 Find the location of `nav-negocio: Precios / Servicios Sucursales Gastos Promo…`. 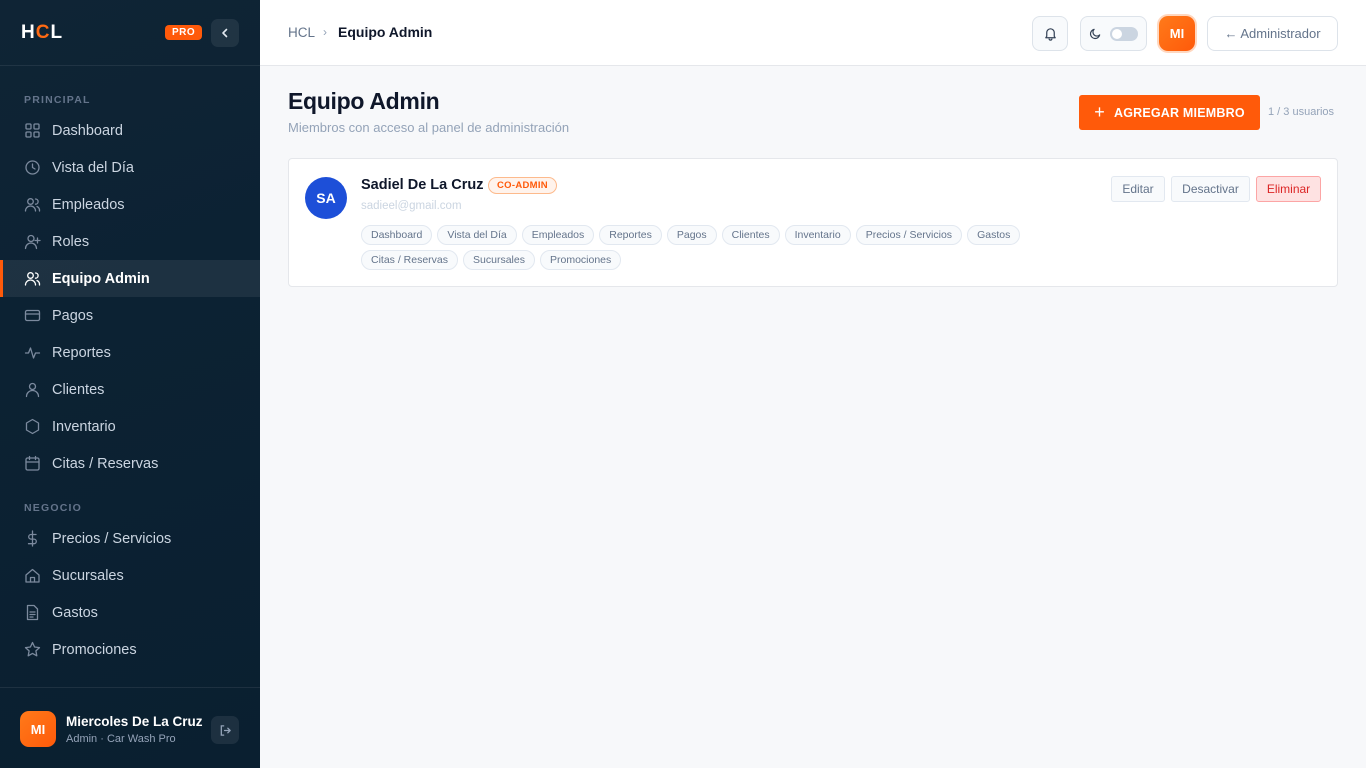

nav-negocio: Precios / Servicios Sucursales Gastos Promo… is located at coordinates (130, 594).